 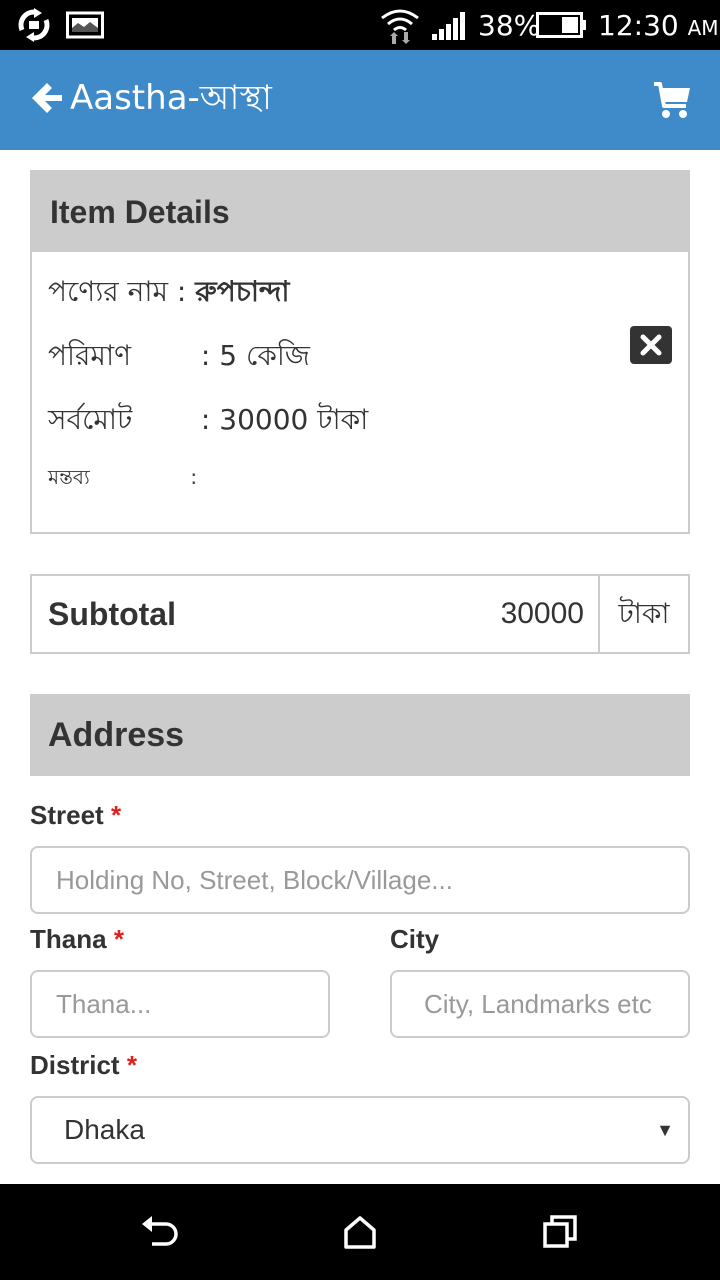 What do you see at coordinates (264, 355) in the screenshot?
I see `quantity-value: 5 কেজি` at bounding box center [264, 355].